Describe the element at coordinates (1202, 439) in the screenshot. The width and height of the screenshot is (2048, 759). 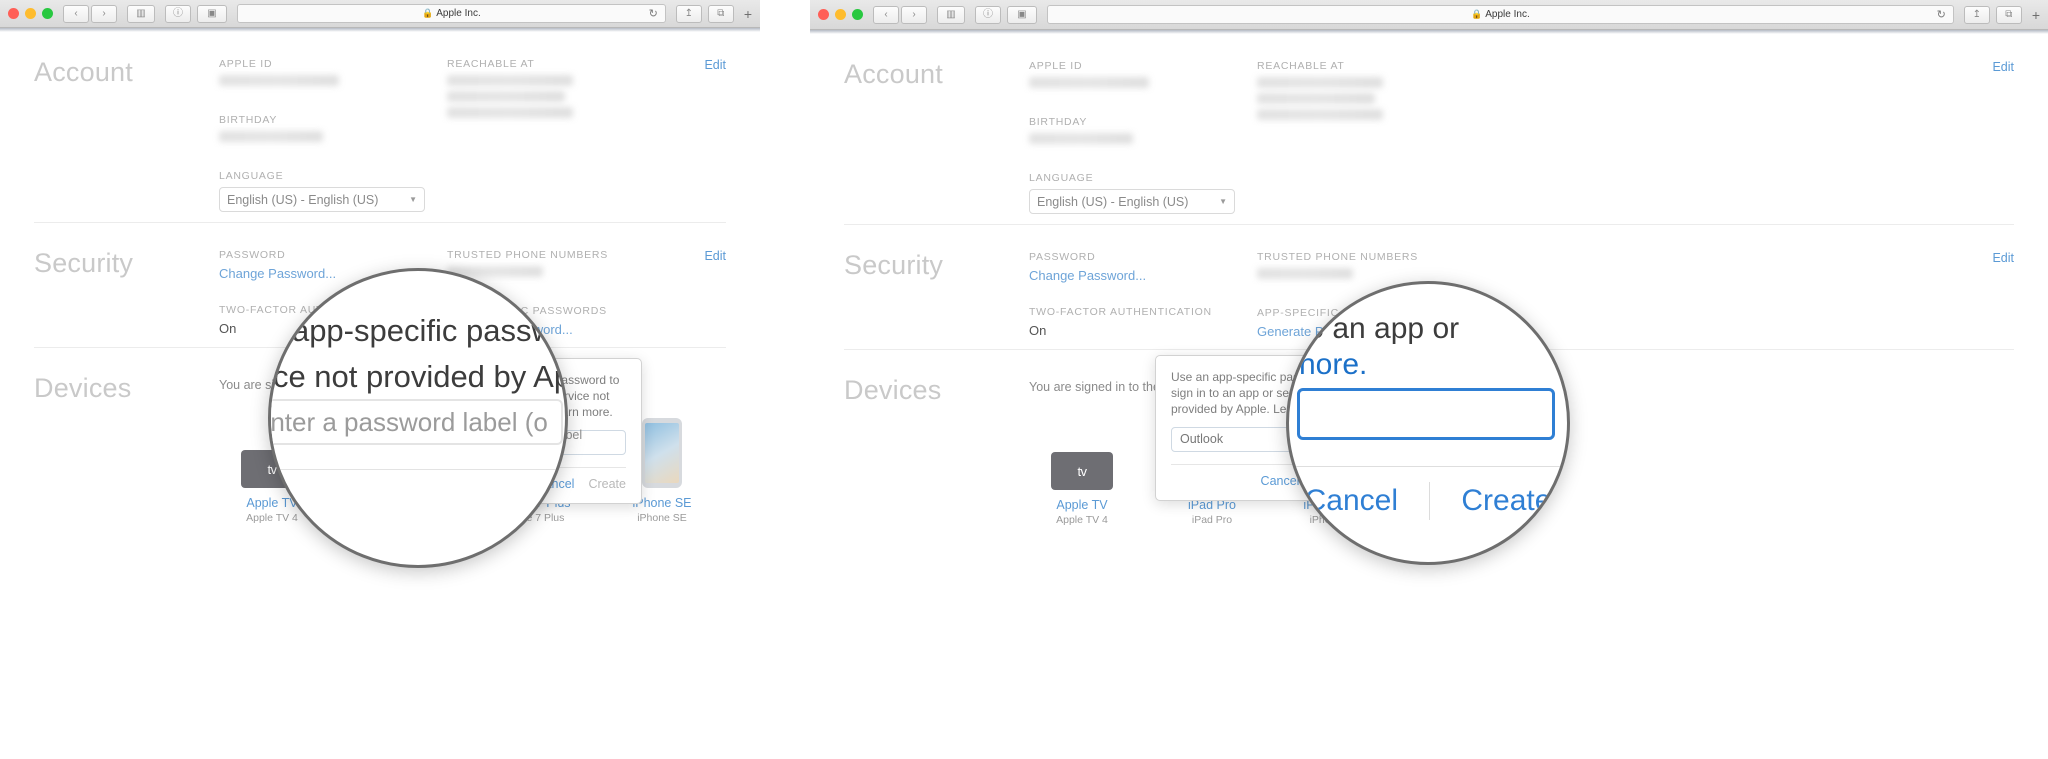
I see `password-label-input-value: Outlook` at that location.